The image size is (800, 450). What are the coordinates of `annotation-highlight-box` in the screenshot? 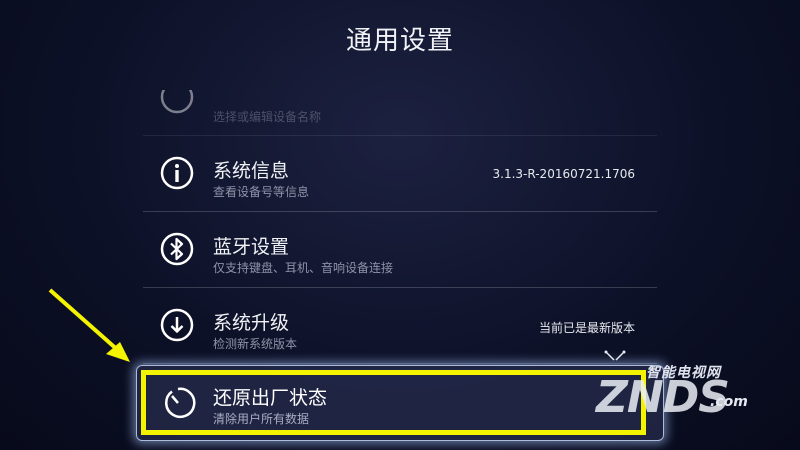 It's located at (393, 402).